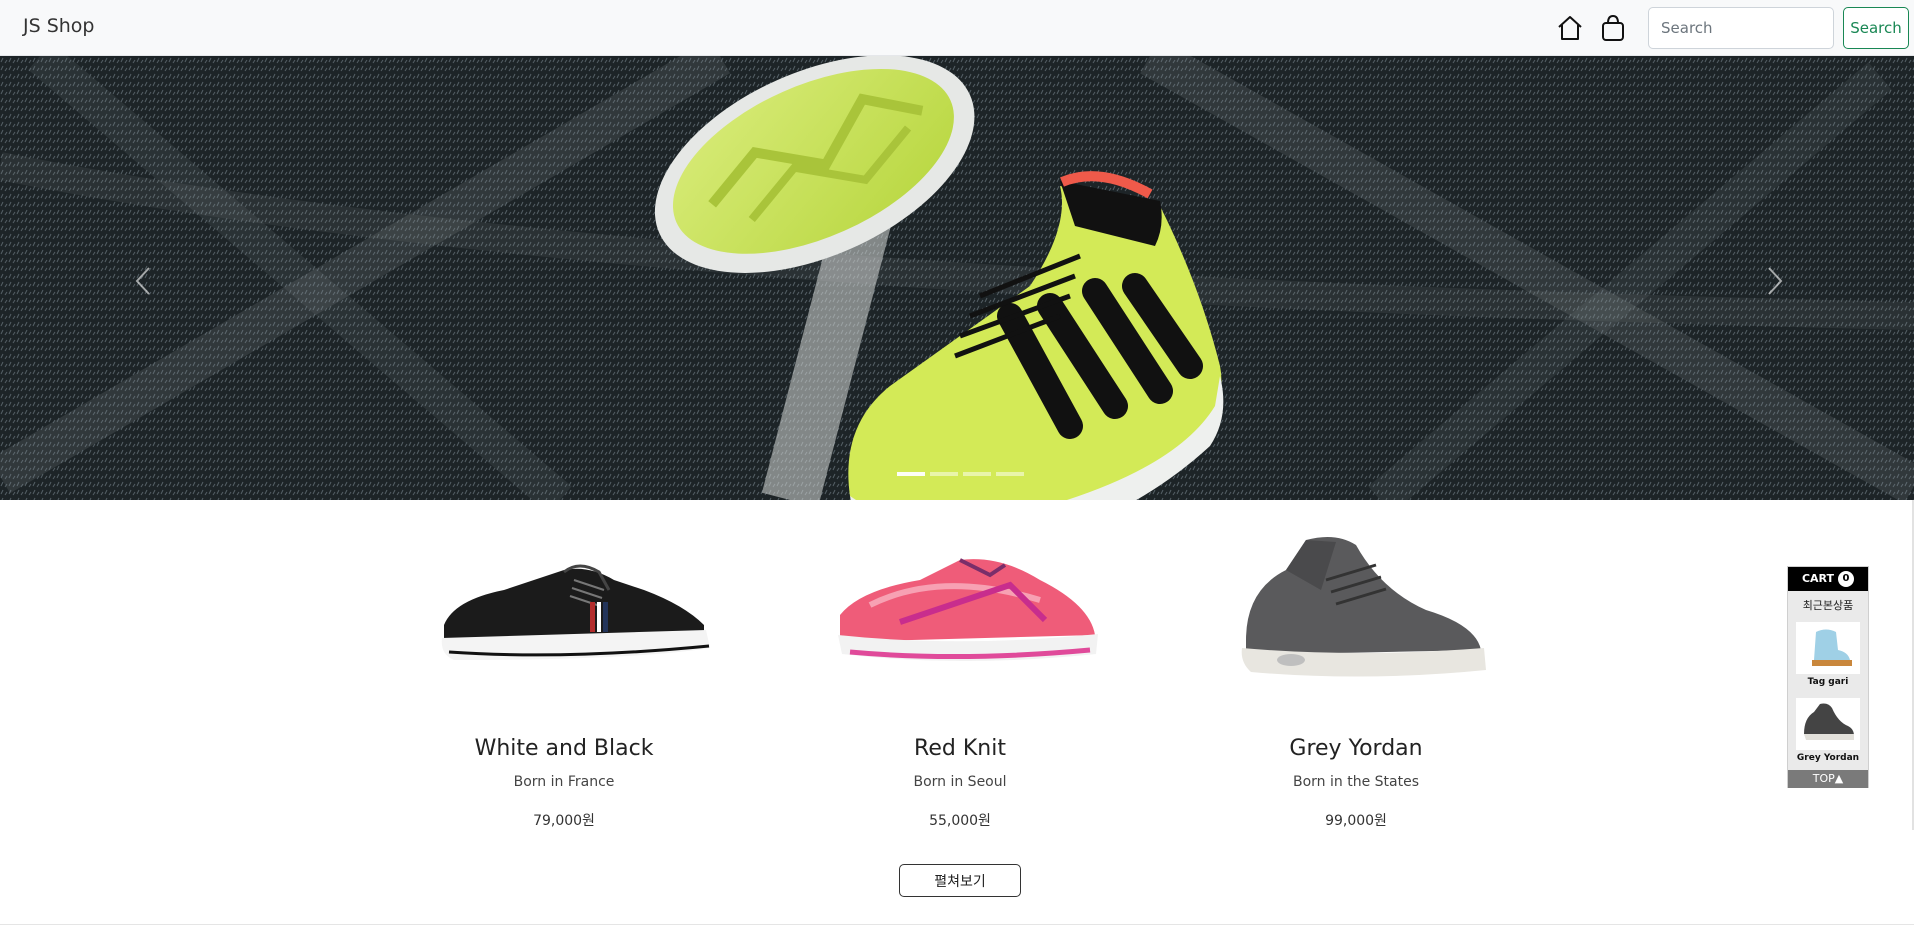 The width and height of the screenshot is (1914, 925). What do you see at coordinates (1613, 28) in the screenshot?
I see `shopping-bag-icon` at bounding box center [1613, 28].